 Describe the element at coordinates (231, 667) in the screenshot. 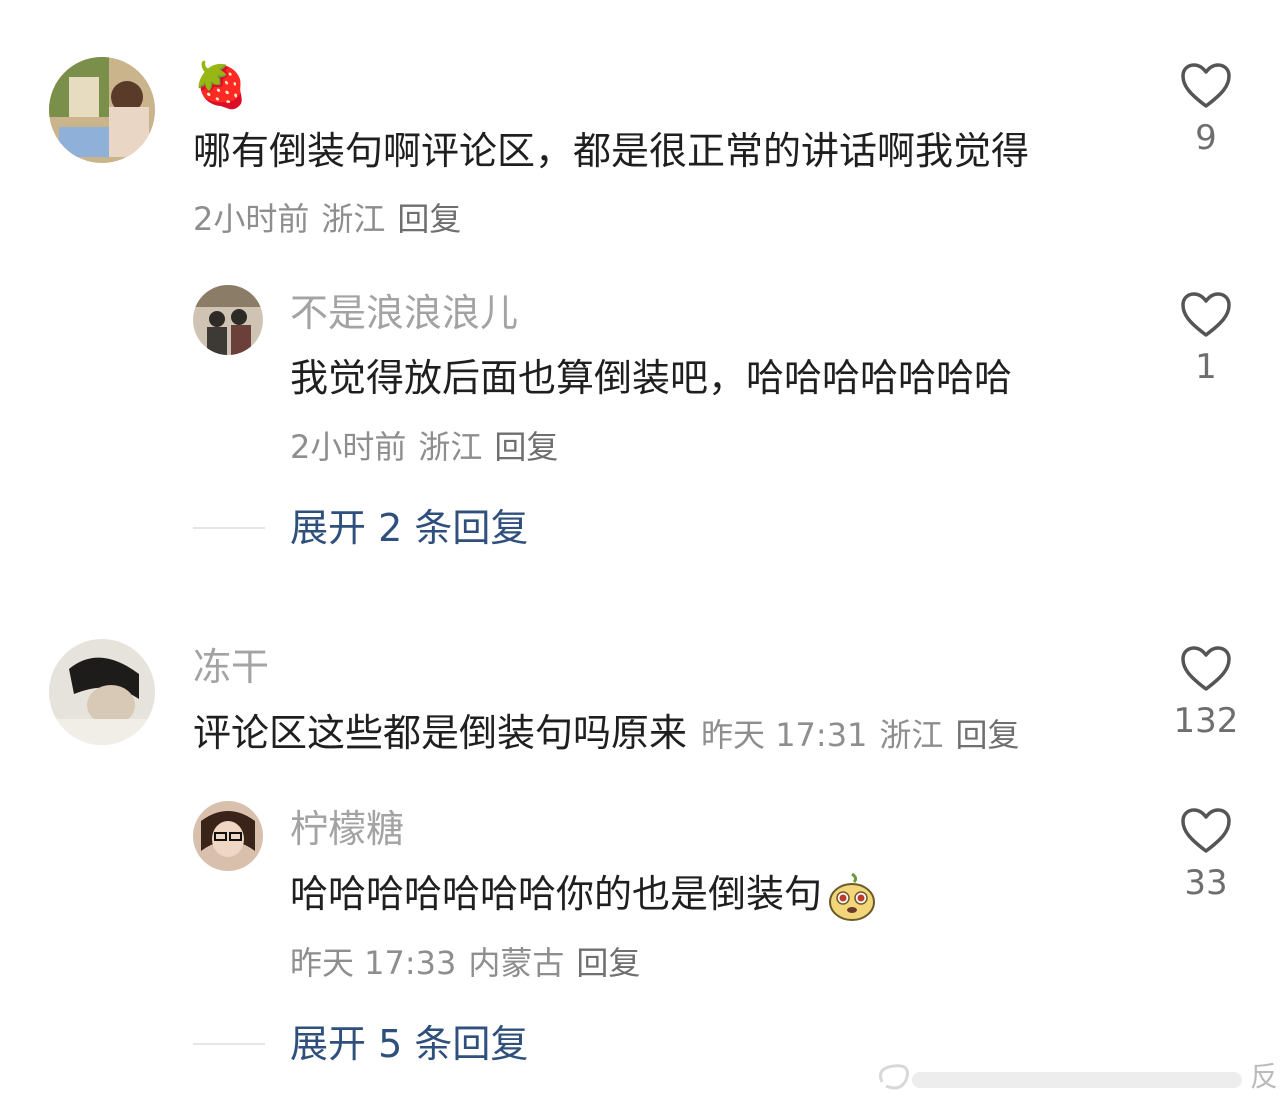

I see `comment-author-name: 冻干` at that location.